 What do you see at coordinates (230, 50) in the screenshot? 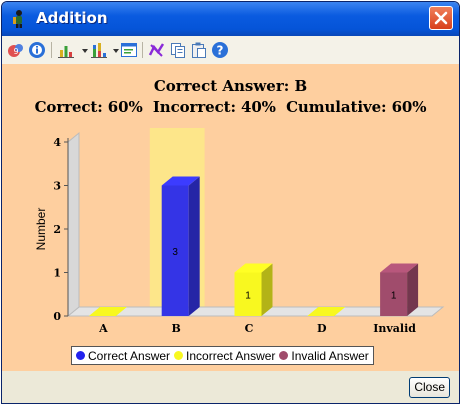
I see `toolbar: 9 ?` at bounding box center [230, 50].